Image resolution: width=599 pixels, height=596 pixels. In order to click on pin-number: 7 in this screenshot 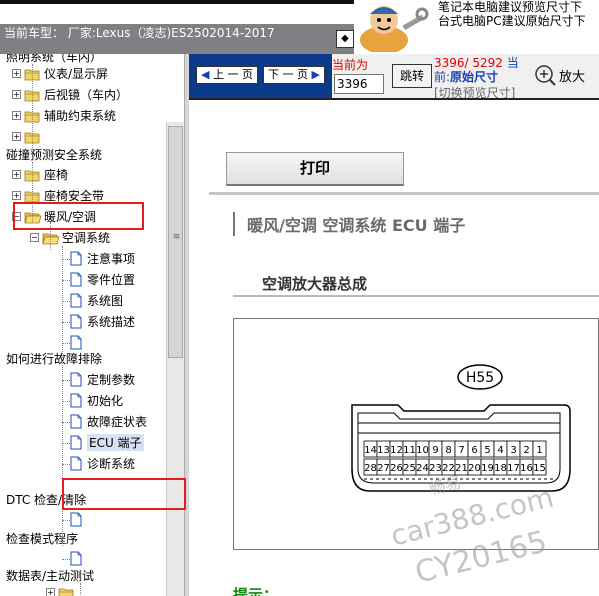, I will do `click(461, 450)`.